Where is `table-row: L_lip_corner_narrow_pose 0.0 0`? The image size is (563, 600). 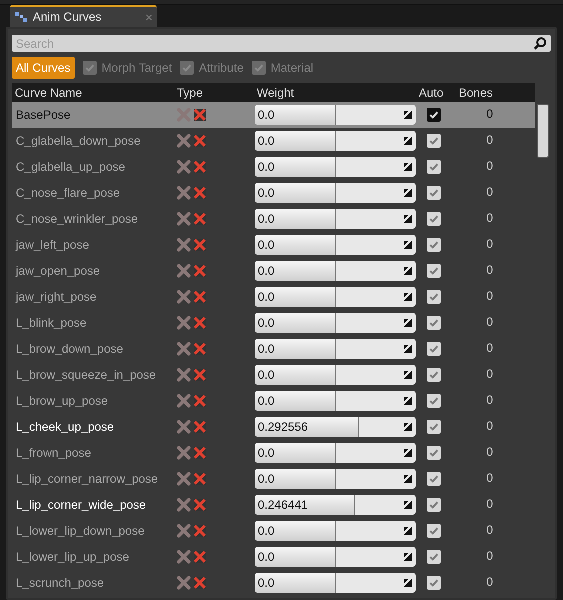 table-row: L_lip_corner_narrow_pose 0.0 0 is located at coordinates (273, 479).